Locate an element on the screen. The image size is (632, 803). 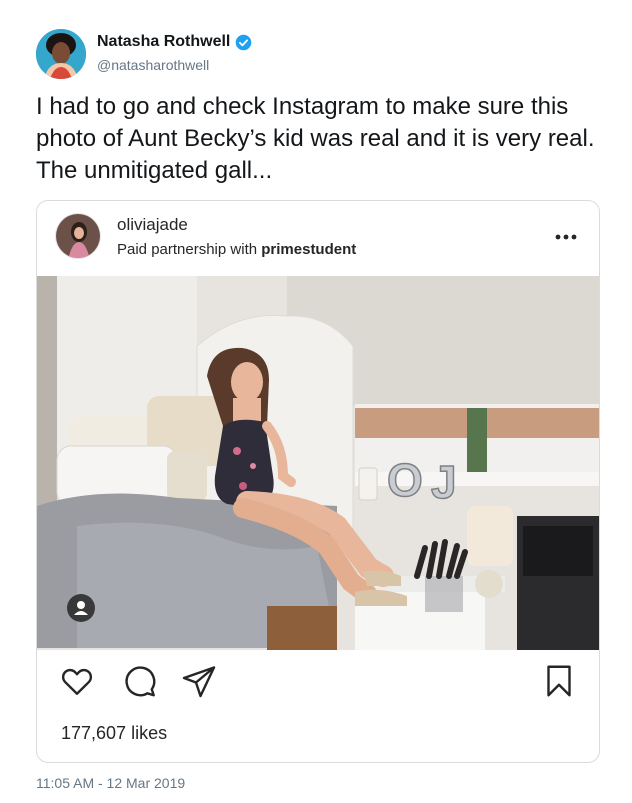
user-tag-icon is located at coordinates (81, 610).